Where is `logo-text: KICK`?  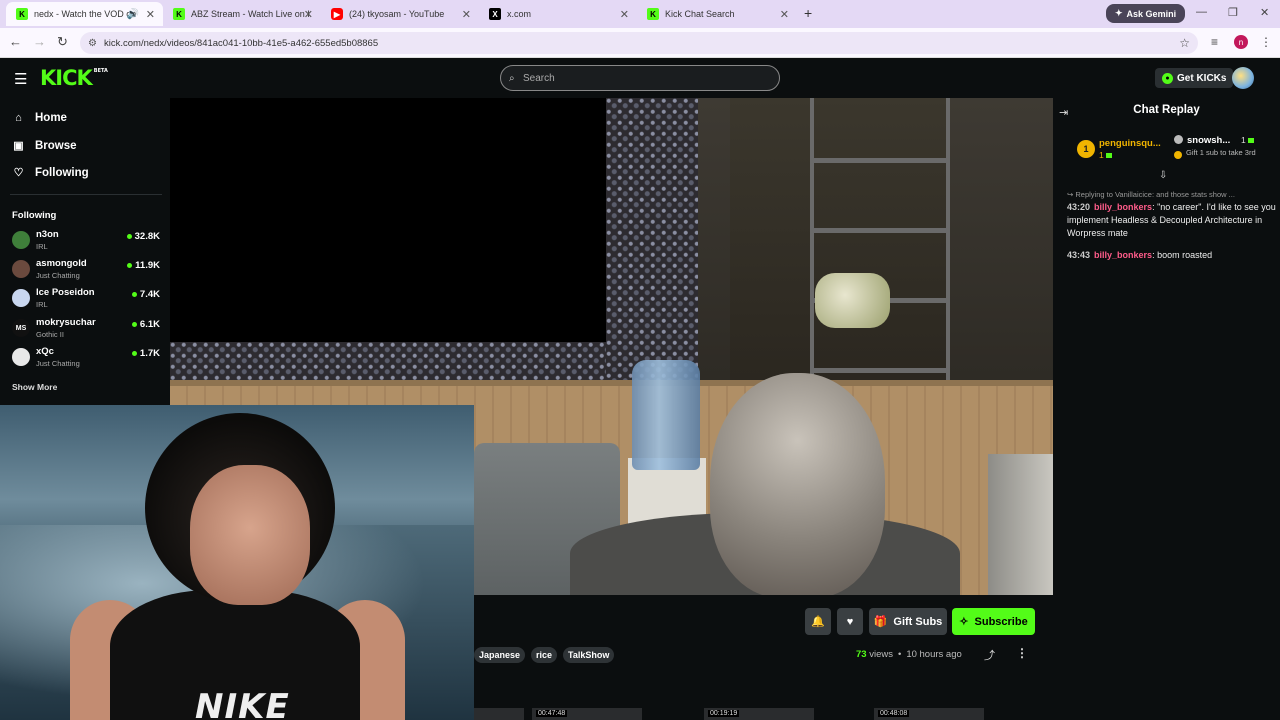
logo-text: KICK is located at coordinates (66, 78).